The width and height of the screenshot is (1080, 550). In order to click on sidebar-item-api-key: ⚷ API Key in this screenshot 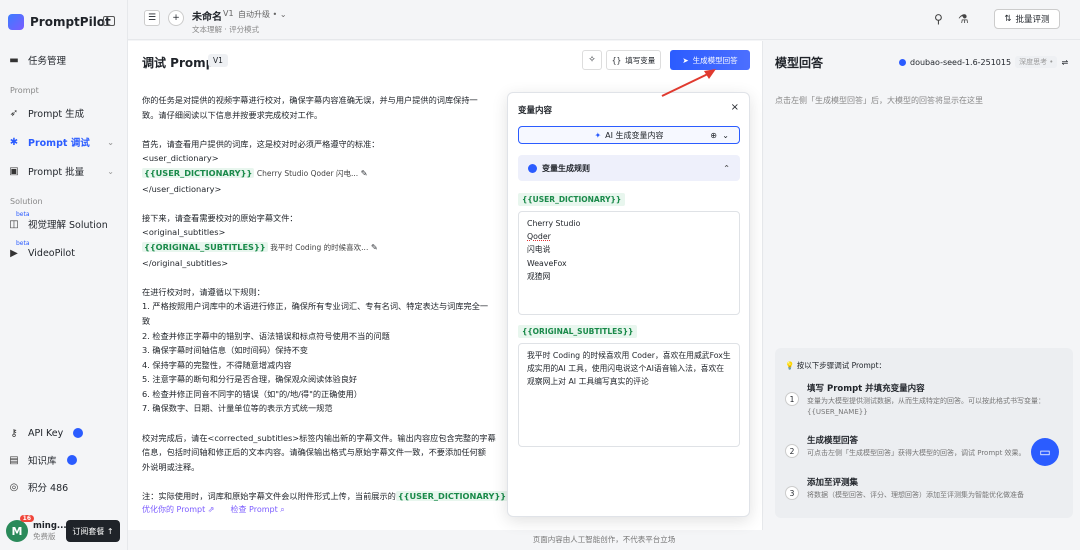, I will do `click(64, 433)`.